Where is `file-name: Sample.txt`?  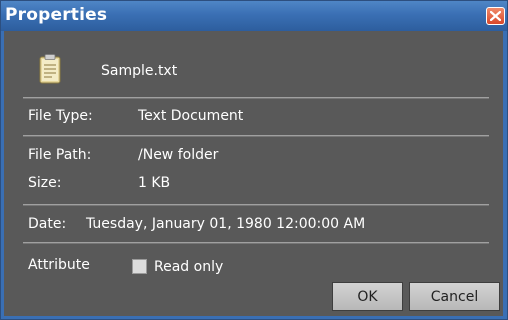
file-name: Sample.txt is located at coordinates (139, 71).